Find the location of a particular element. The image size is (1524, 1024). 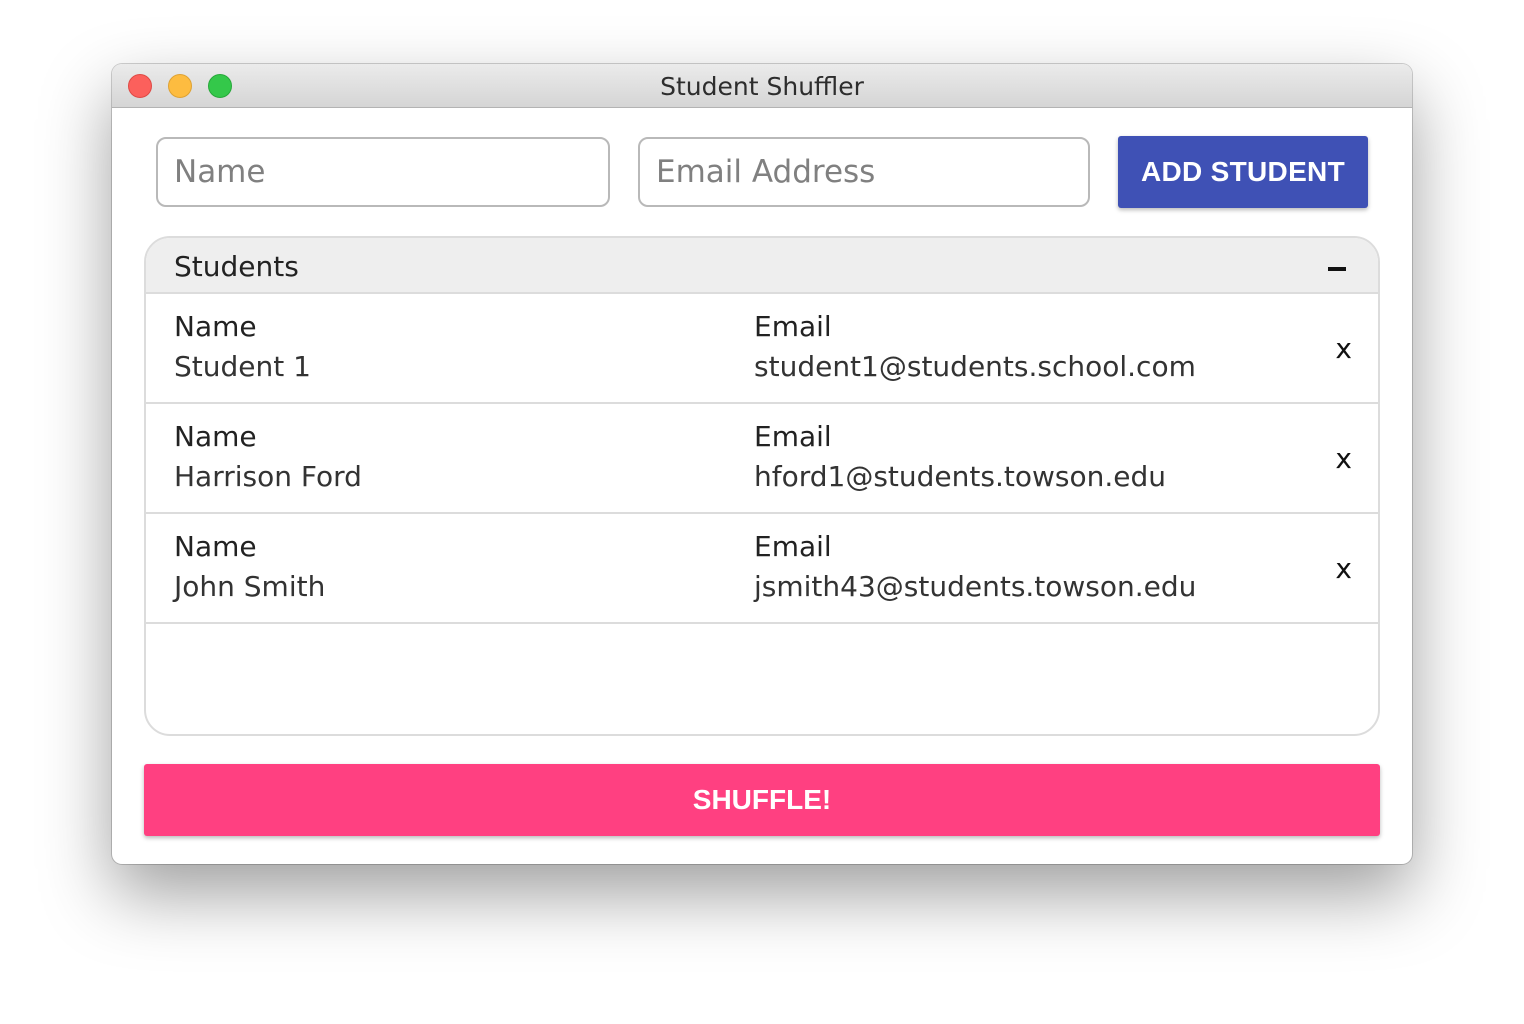

student-name: Student 1 is located at coordinates (242, 366).